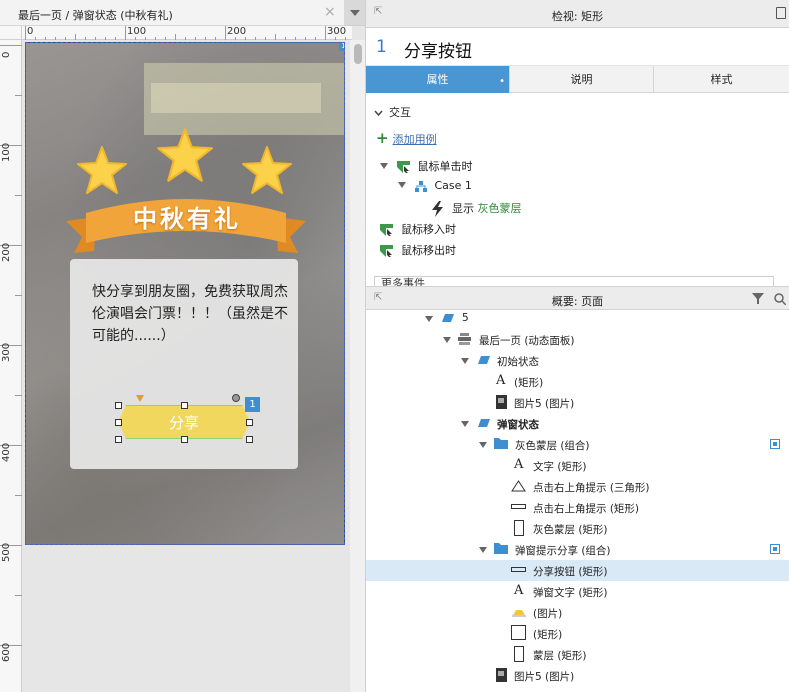  I want to click on case-tree-icon, so click(420, 186).